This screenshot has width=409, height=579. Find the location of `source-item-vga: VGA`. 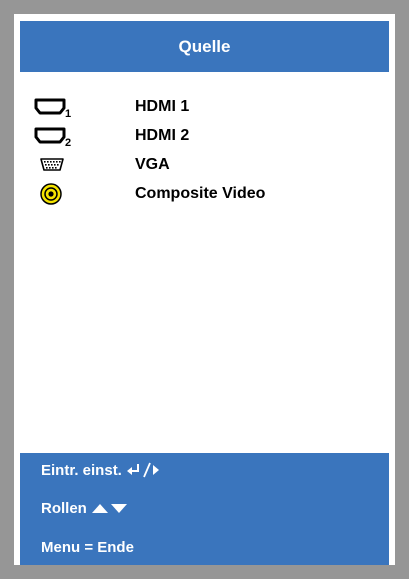

source-item-vga: VGA is located at coordinates (204, 164).